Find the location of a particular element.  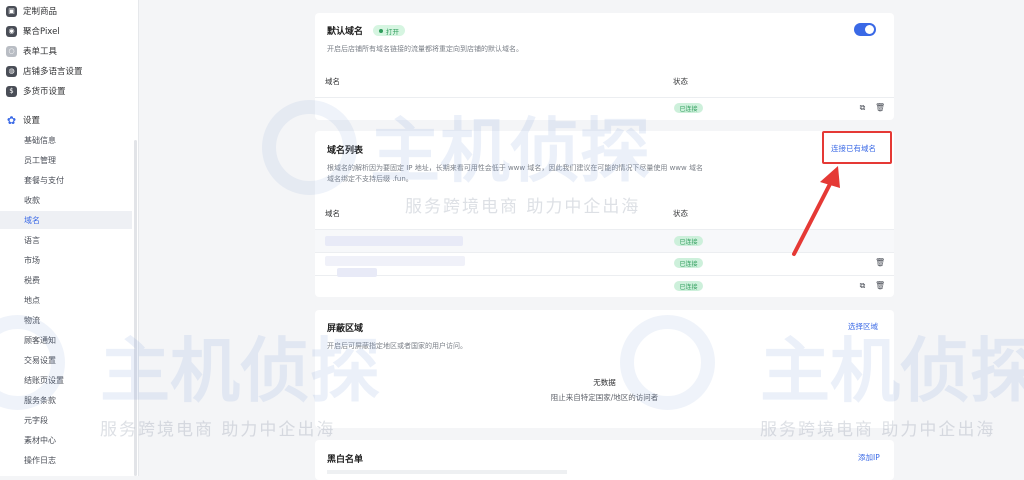

currency-icon: $ is located at coordinates (11, 91).